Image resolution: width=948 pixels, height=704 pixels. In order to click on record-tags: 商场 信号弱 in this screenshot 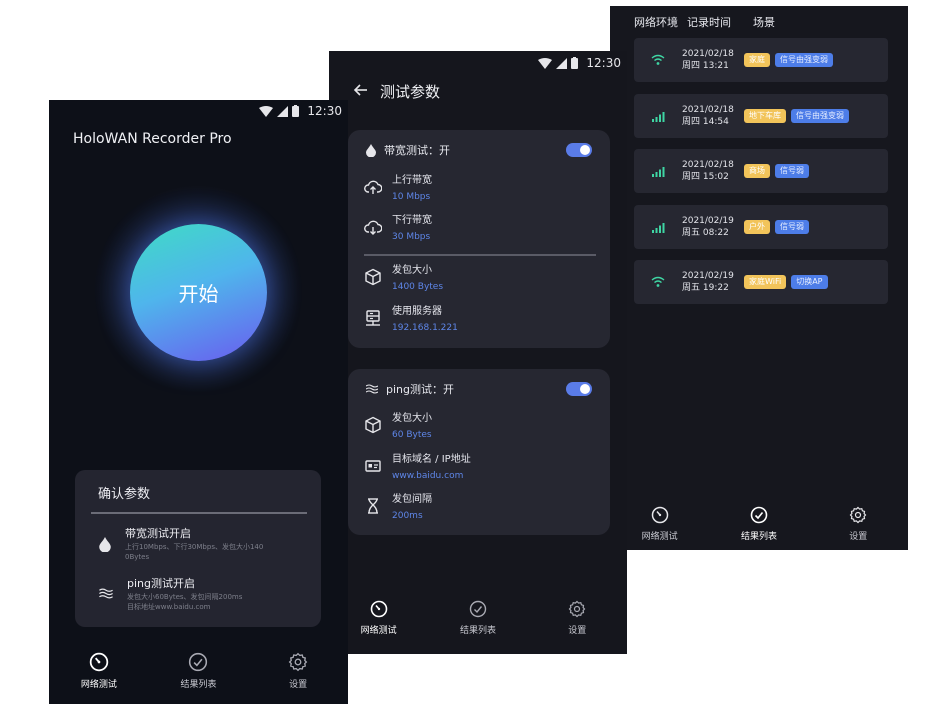, I will do `click(779, 171)`.